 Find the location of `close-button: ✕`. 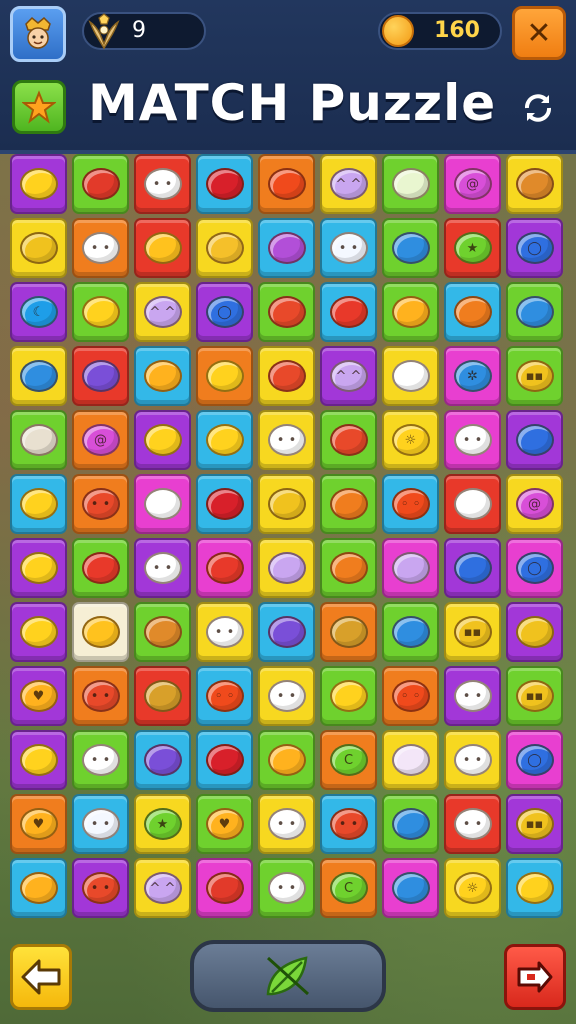

close-button: ✕ is located at coordinates (539, 33).